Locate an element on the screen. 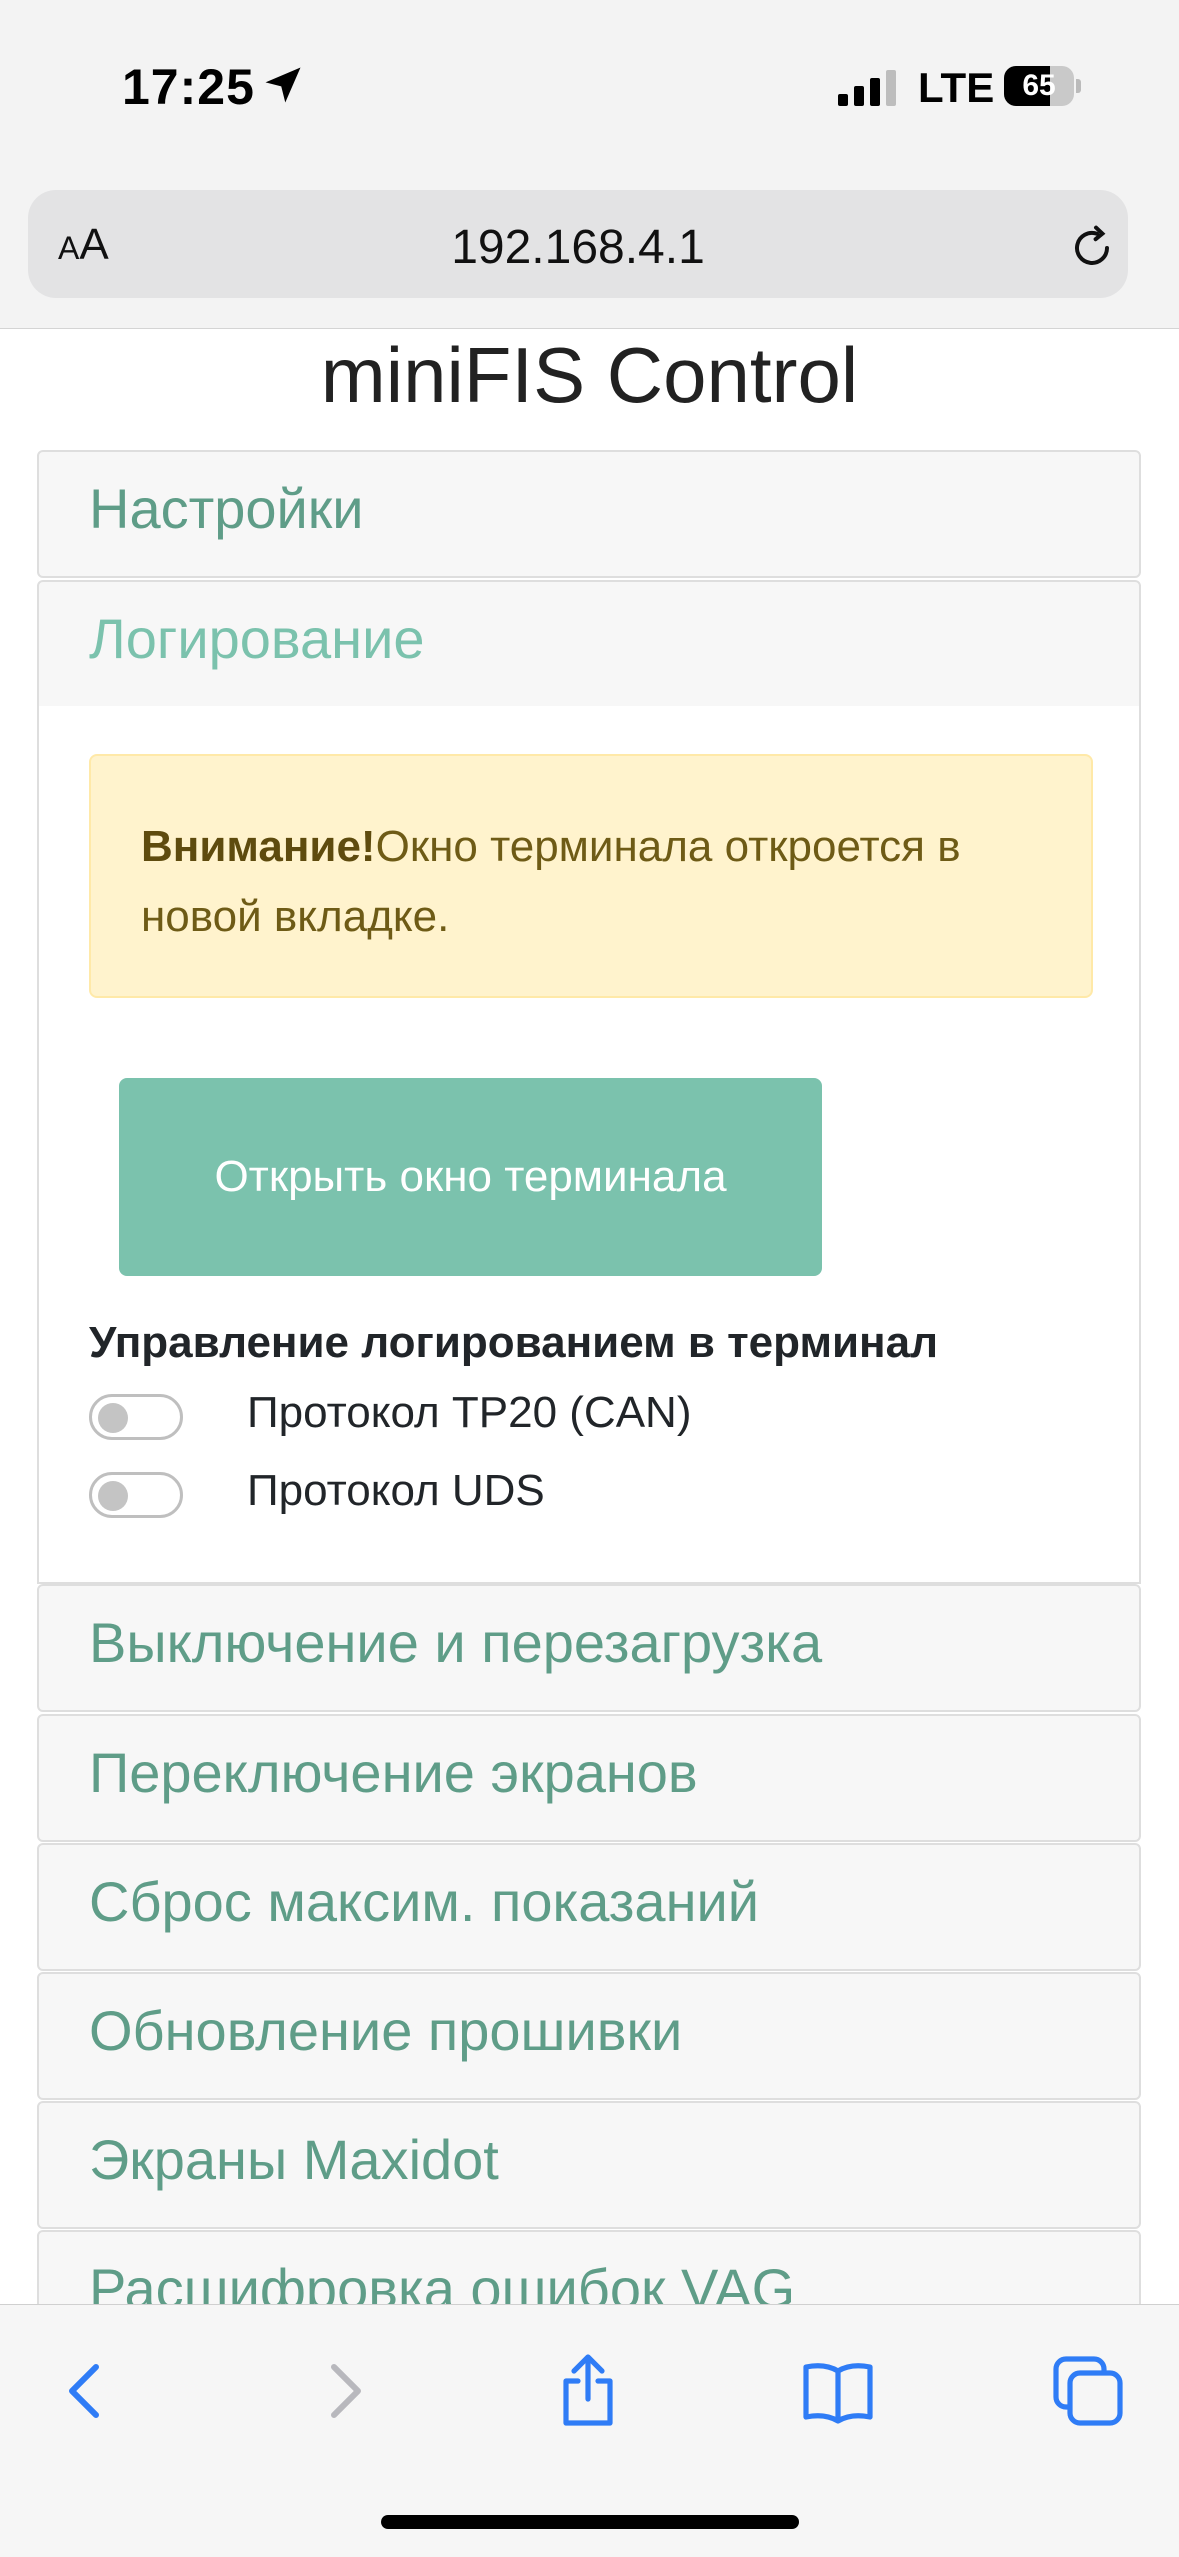  section-title: Обновление прошивки is located at coordinates (386, 2030).